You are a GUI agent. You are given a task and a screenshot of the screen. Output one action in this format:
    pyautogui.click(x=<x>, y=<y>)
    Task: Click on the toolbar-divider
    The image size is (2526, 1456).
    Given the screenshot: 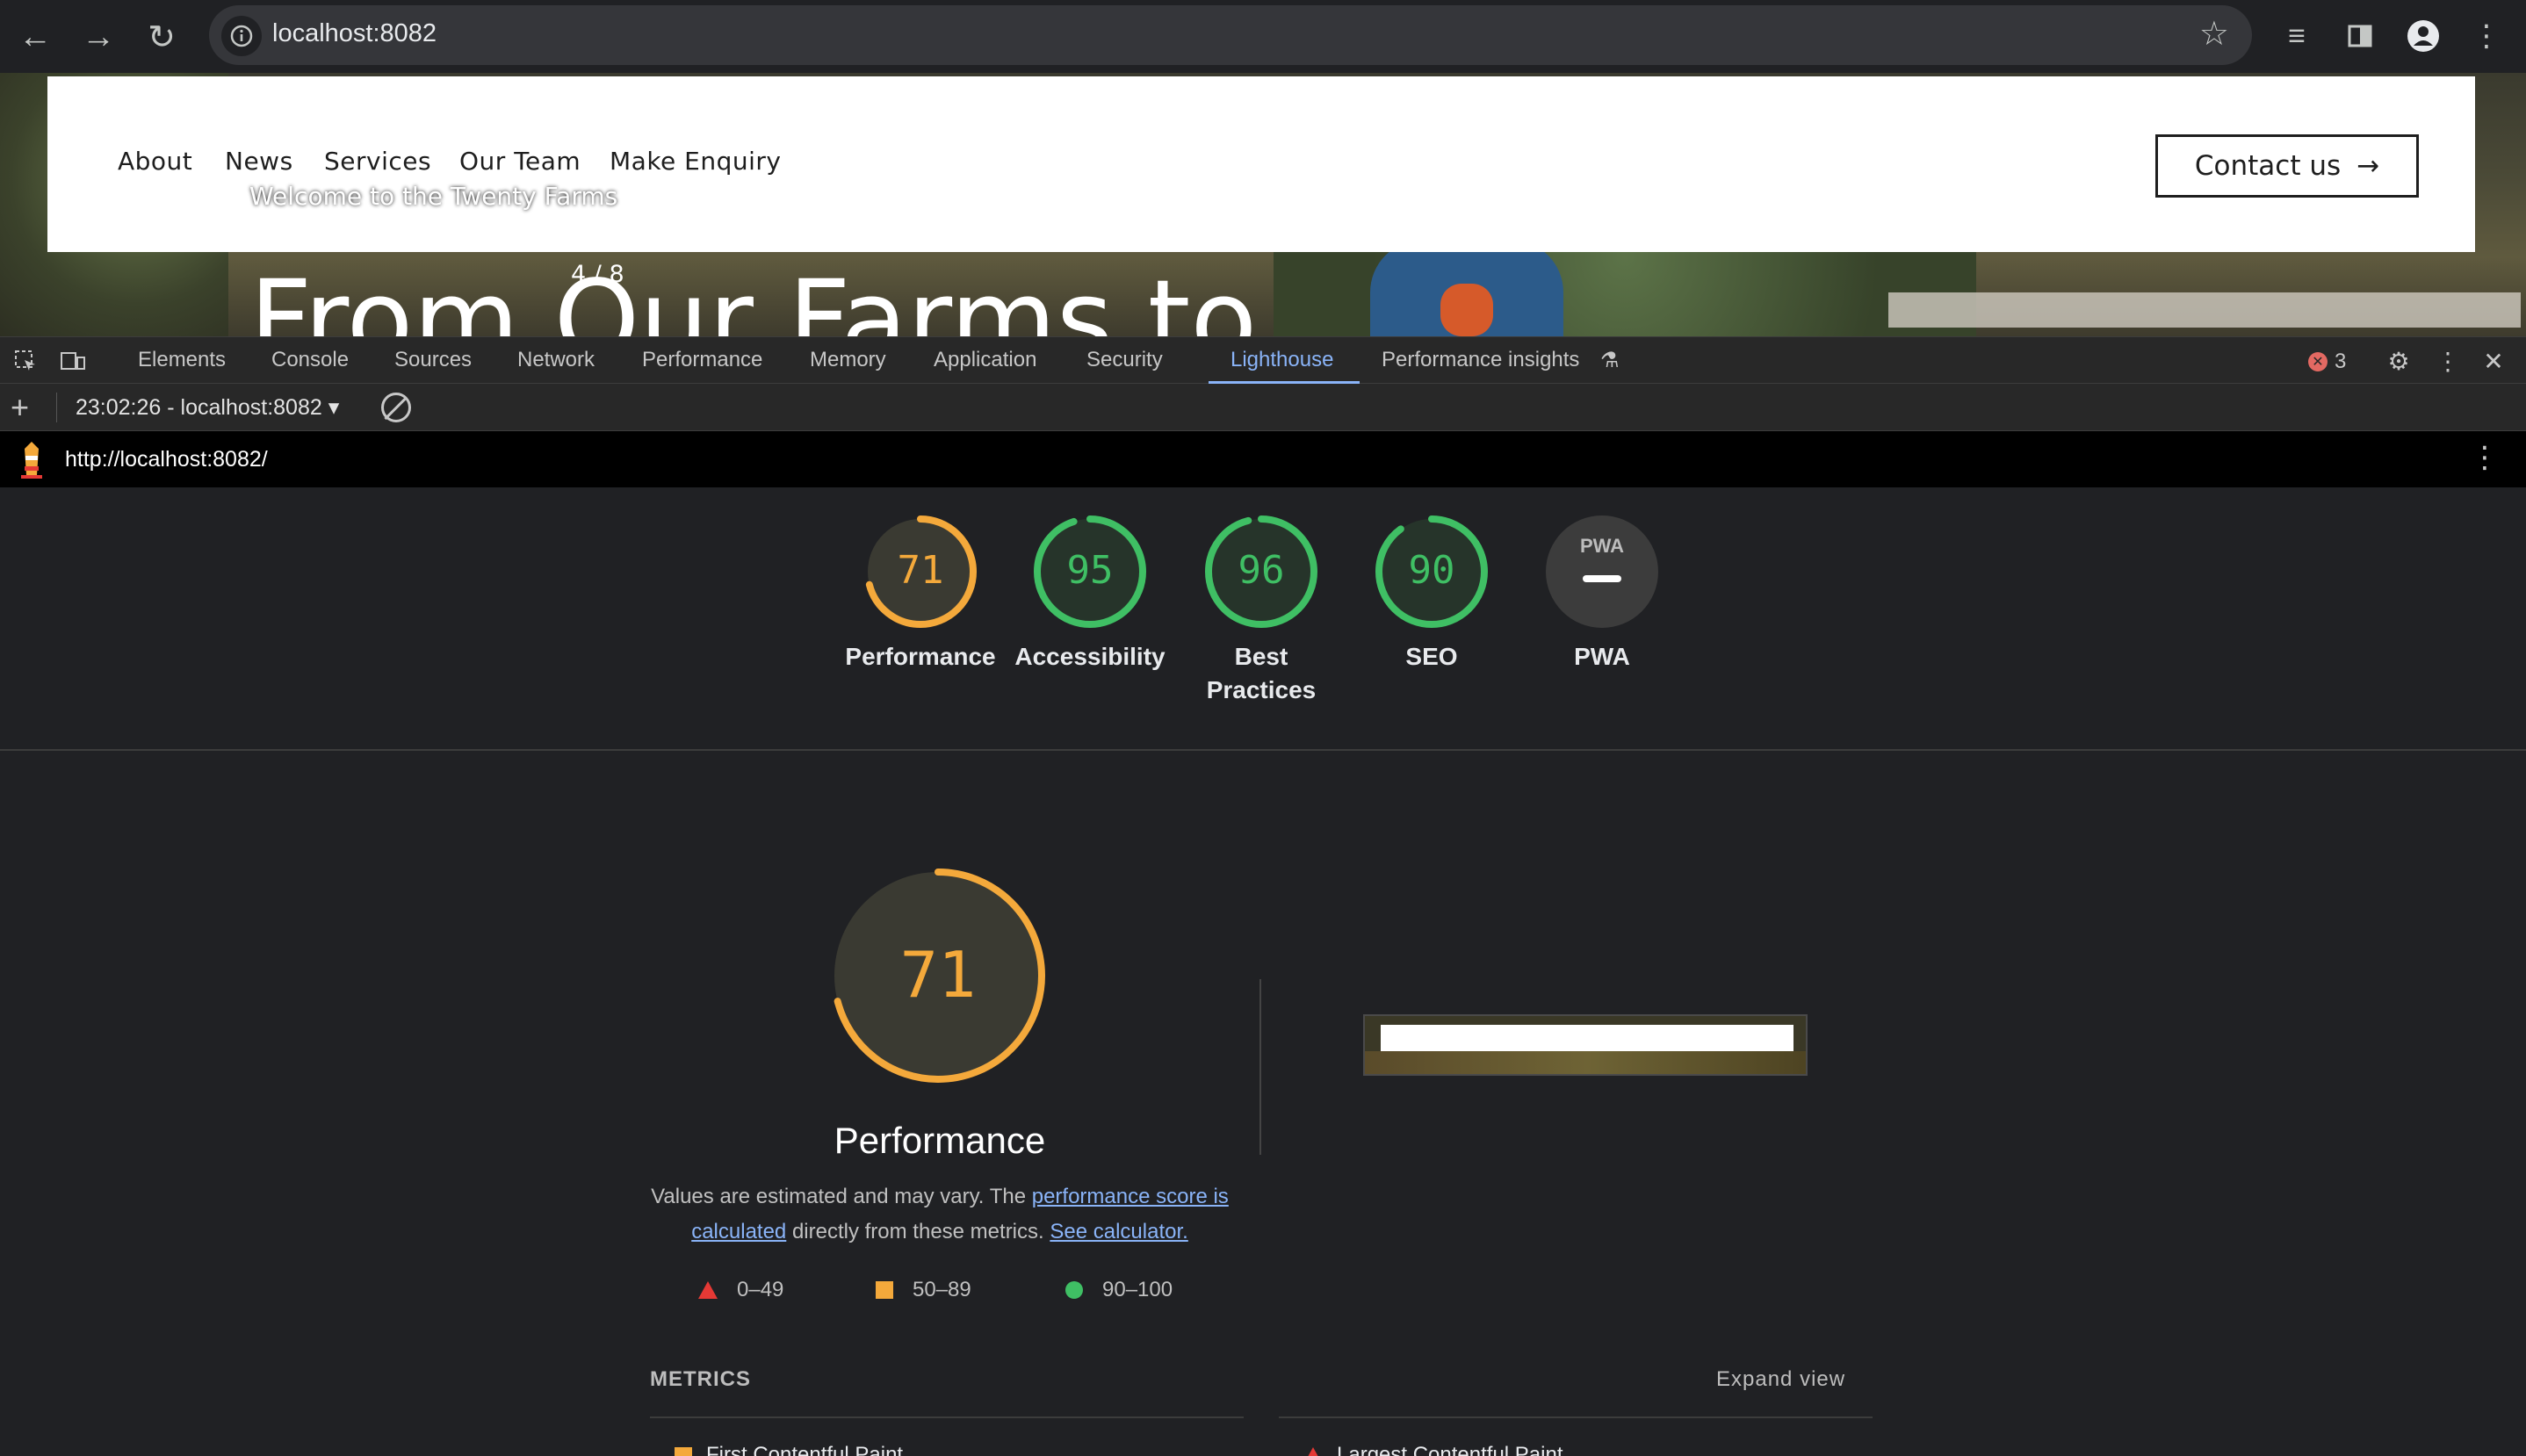 What is the action you would take?
    pyautogui.click(x=56, y=407)
    